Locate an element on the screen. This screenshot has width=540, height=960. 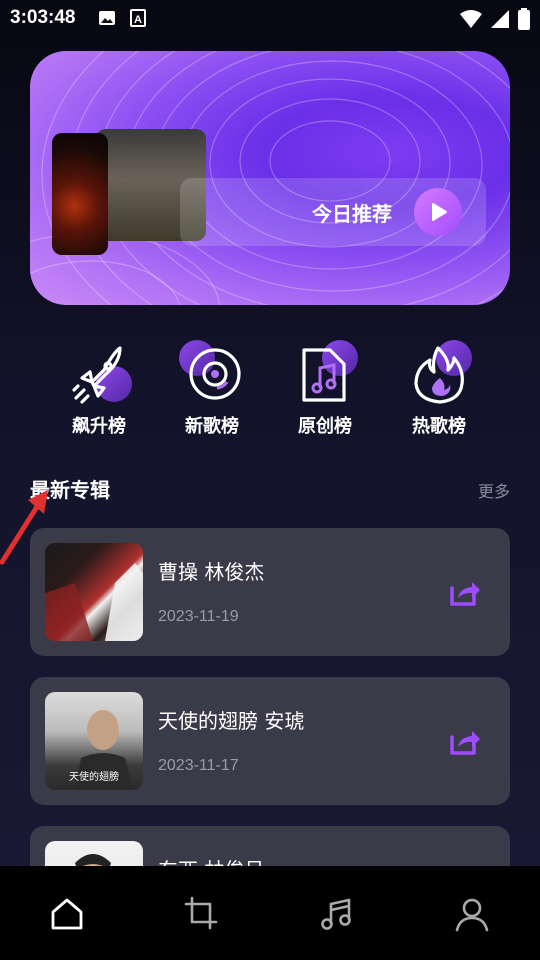
album-date: 2023-11-19 is located at coordinates (198, 616).